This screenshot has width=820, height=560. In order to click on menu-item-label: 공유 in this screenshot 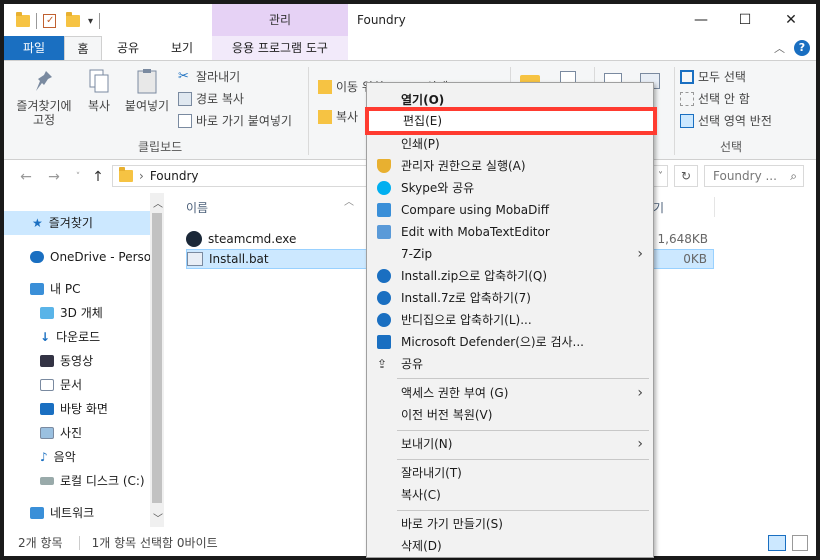, I will do `click(412, 364)`.